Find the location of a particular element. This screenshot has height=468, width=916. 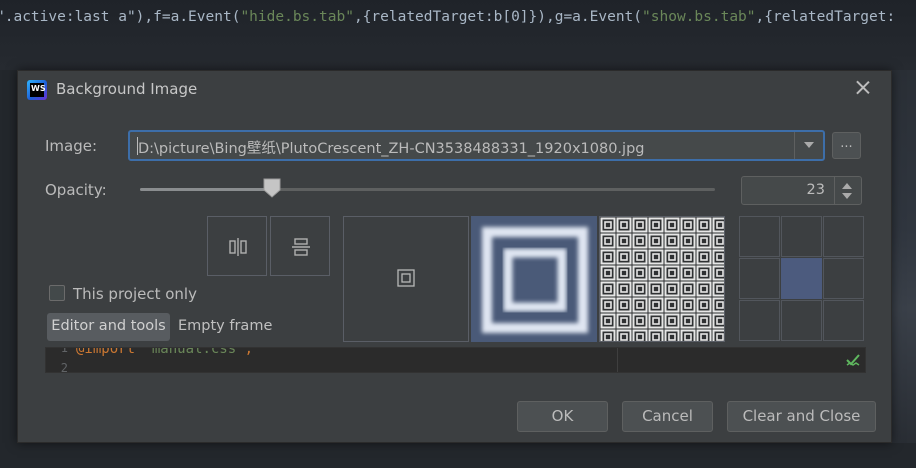

line-number: 2 is located at coordinates (64, 367).